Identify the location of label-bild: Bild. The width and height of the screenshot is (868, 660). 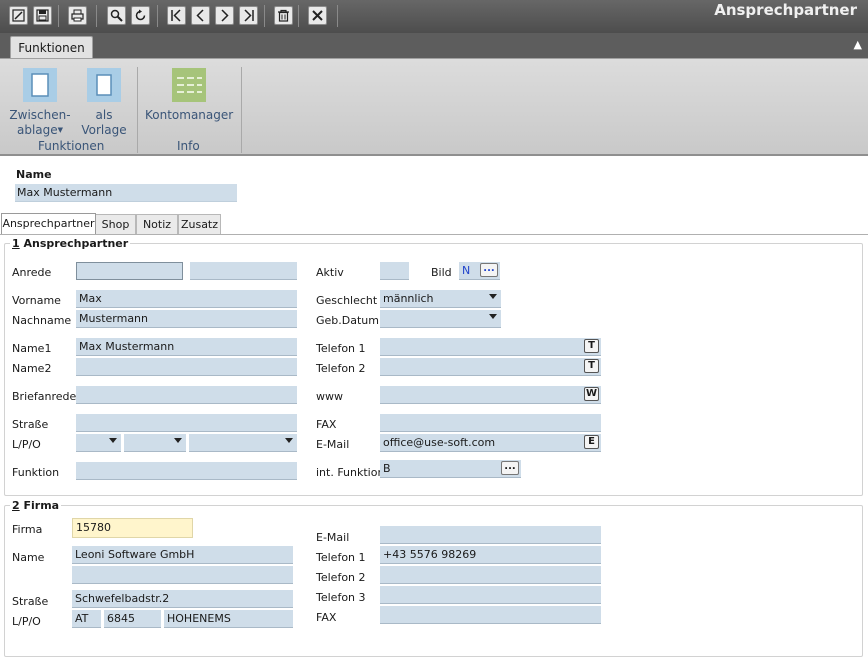
(441, 272).